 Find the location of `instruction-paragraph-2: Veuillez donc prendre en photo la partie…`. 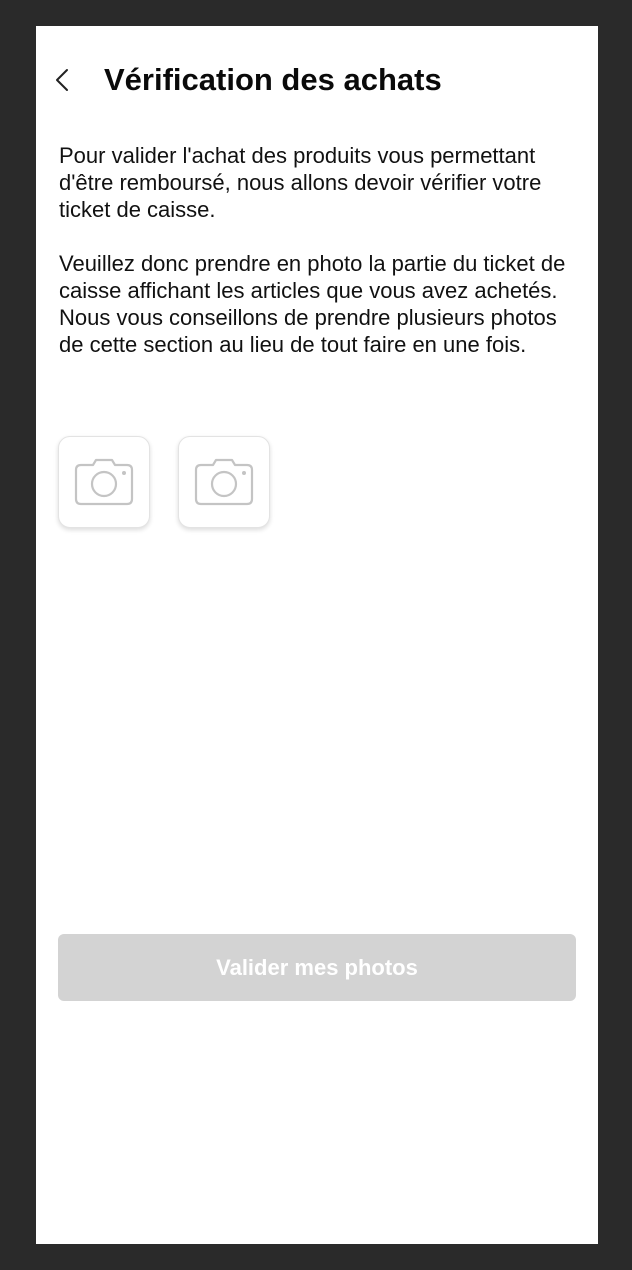

instruction-paragraph-2: Veuillez donc prendre en photo la partie… is located at coordinates (312, 304).